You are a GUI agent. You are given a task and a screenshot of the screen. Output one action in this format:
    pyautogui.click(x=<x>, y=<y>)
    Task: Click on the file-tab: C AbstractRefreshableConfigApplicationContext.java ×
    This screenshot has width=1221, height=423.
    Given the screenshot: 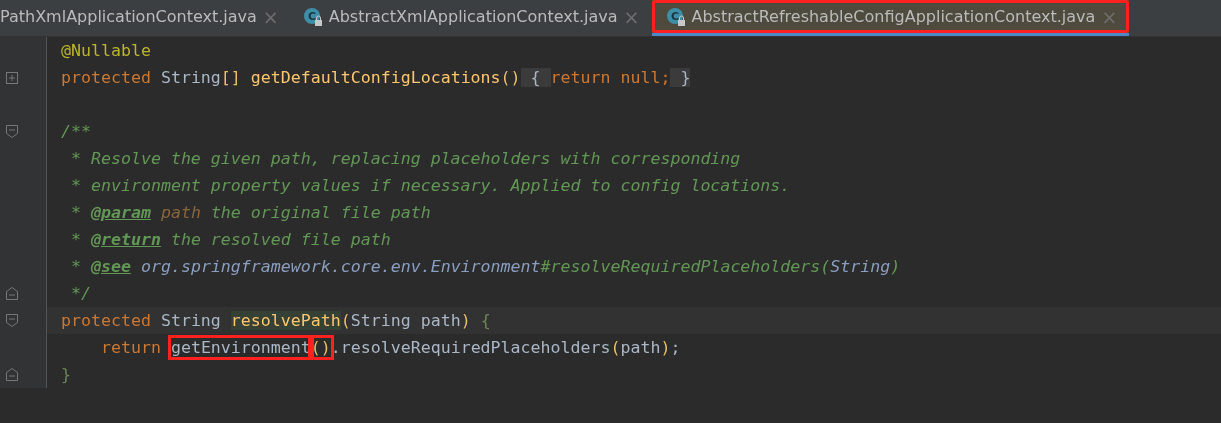 What is the action you would take?
    pyautogui.click(x=890, y=18)
    